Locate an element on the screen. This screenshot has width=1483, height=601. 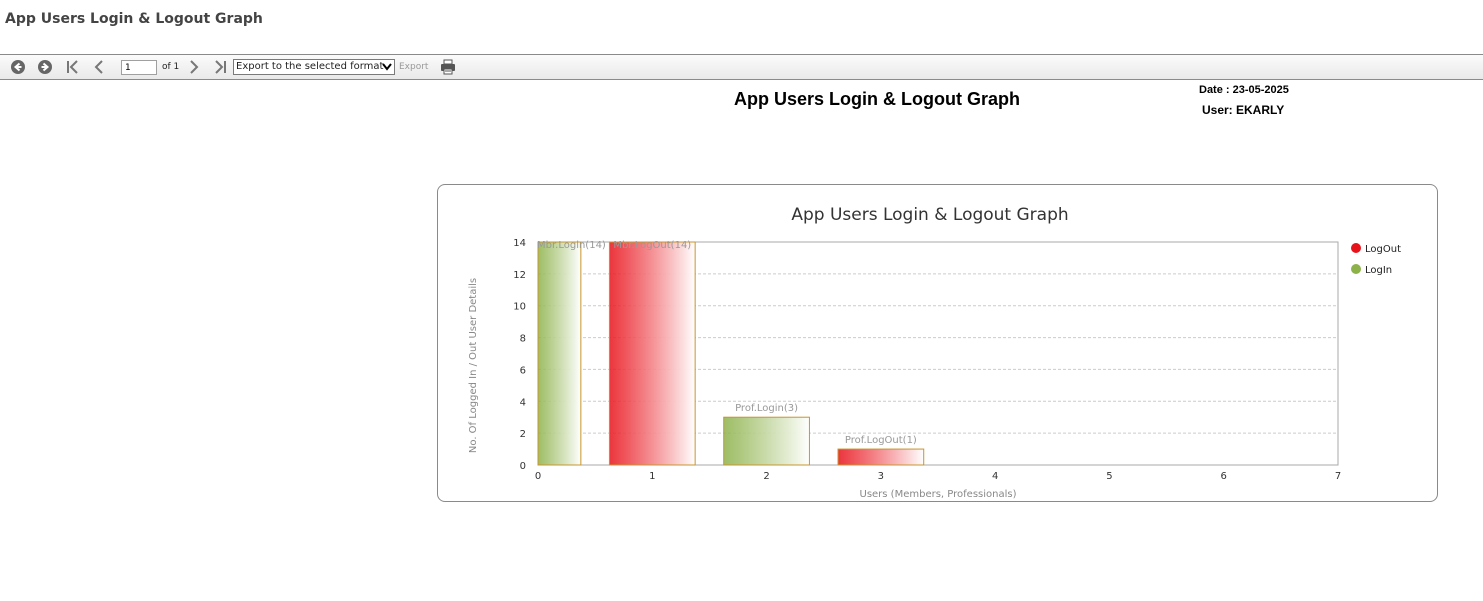
legend-label-login: LogIn is located at coordinates (1378, 270).